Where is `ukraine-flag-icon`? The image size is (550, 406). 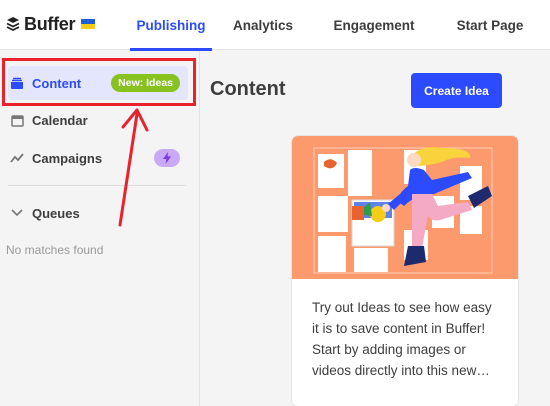
ukraine-flag-icon is located at coordinates (88, 24).